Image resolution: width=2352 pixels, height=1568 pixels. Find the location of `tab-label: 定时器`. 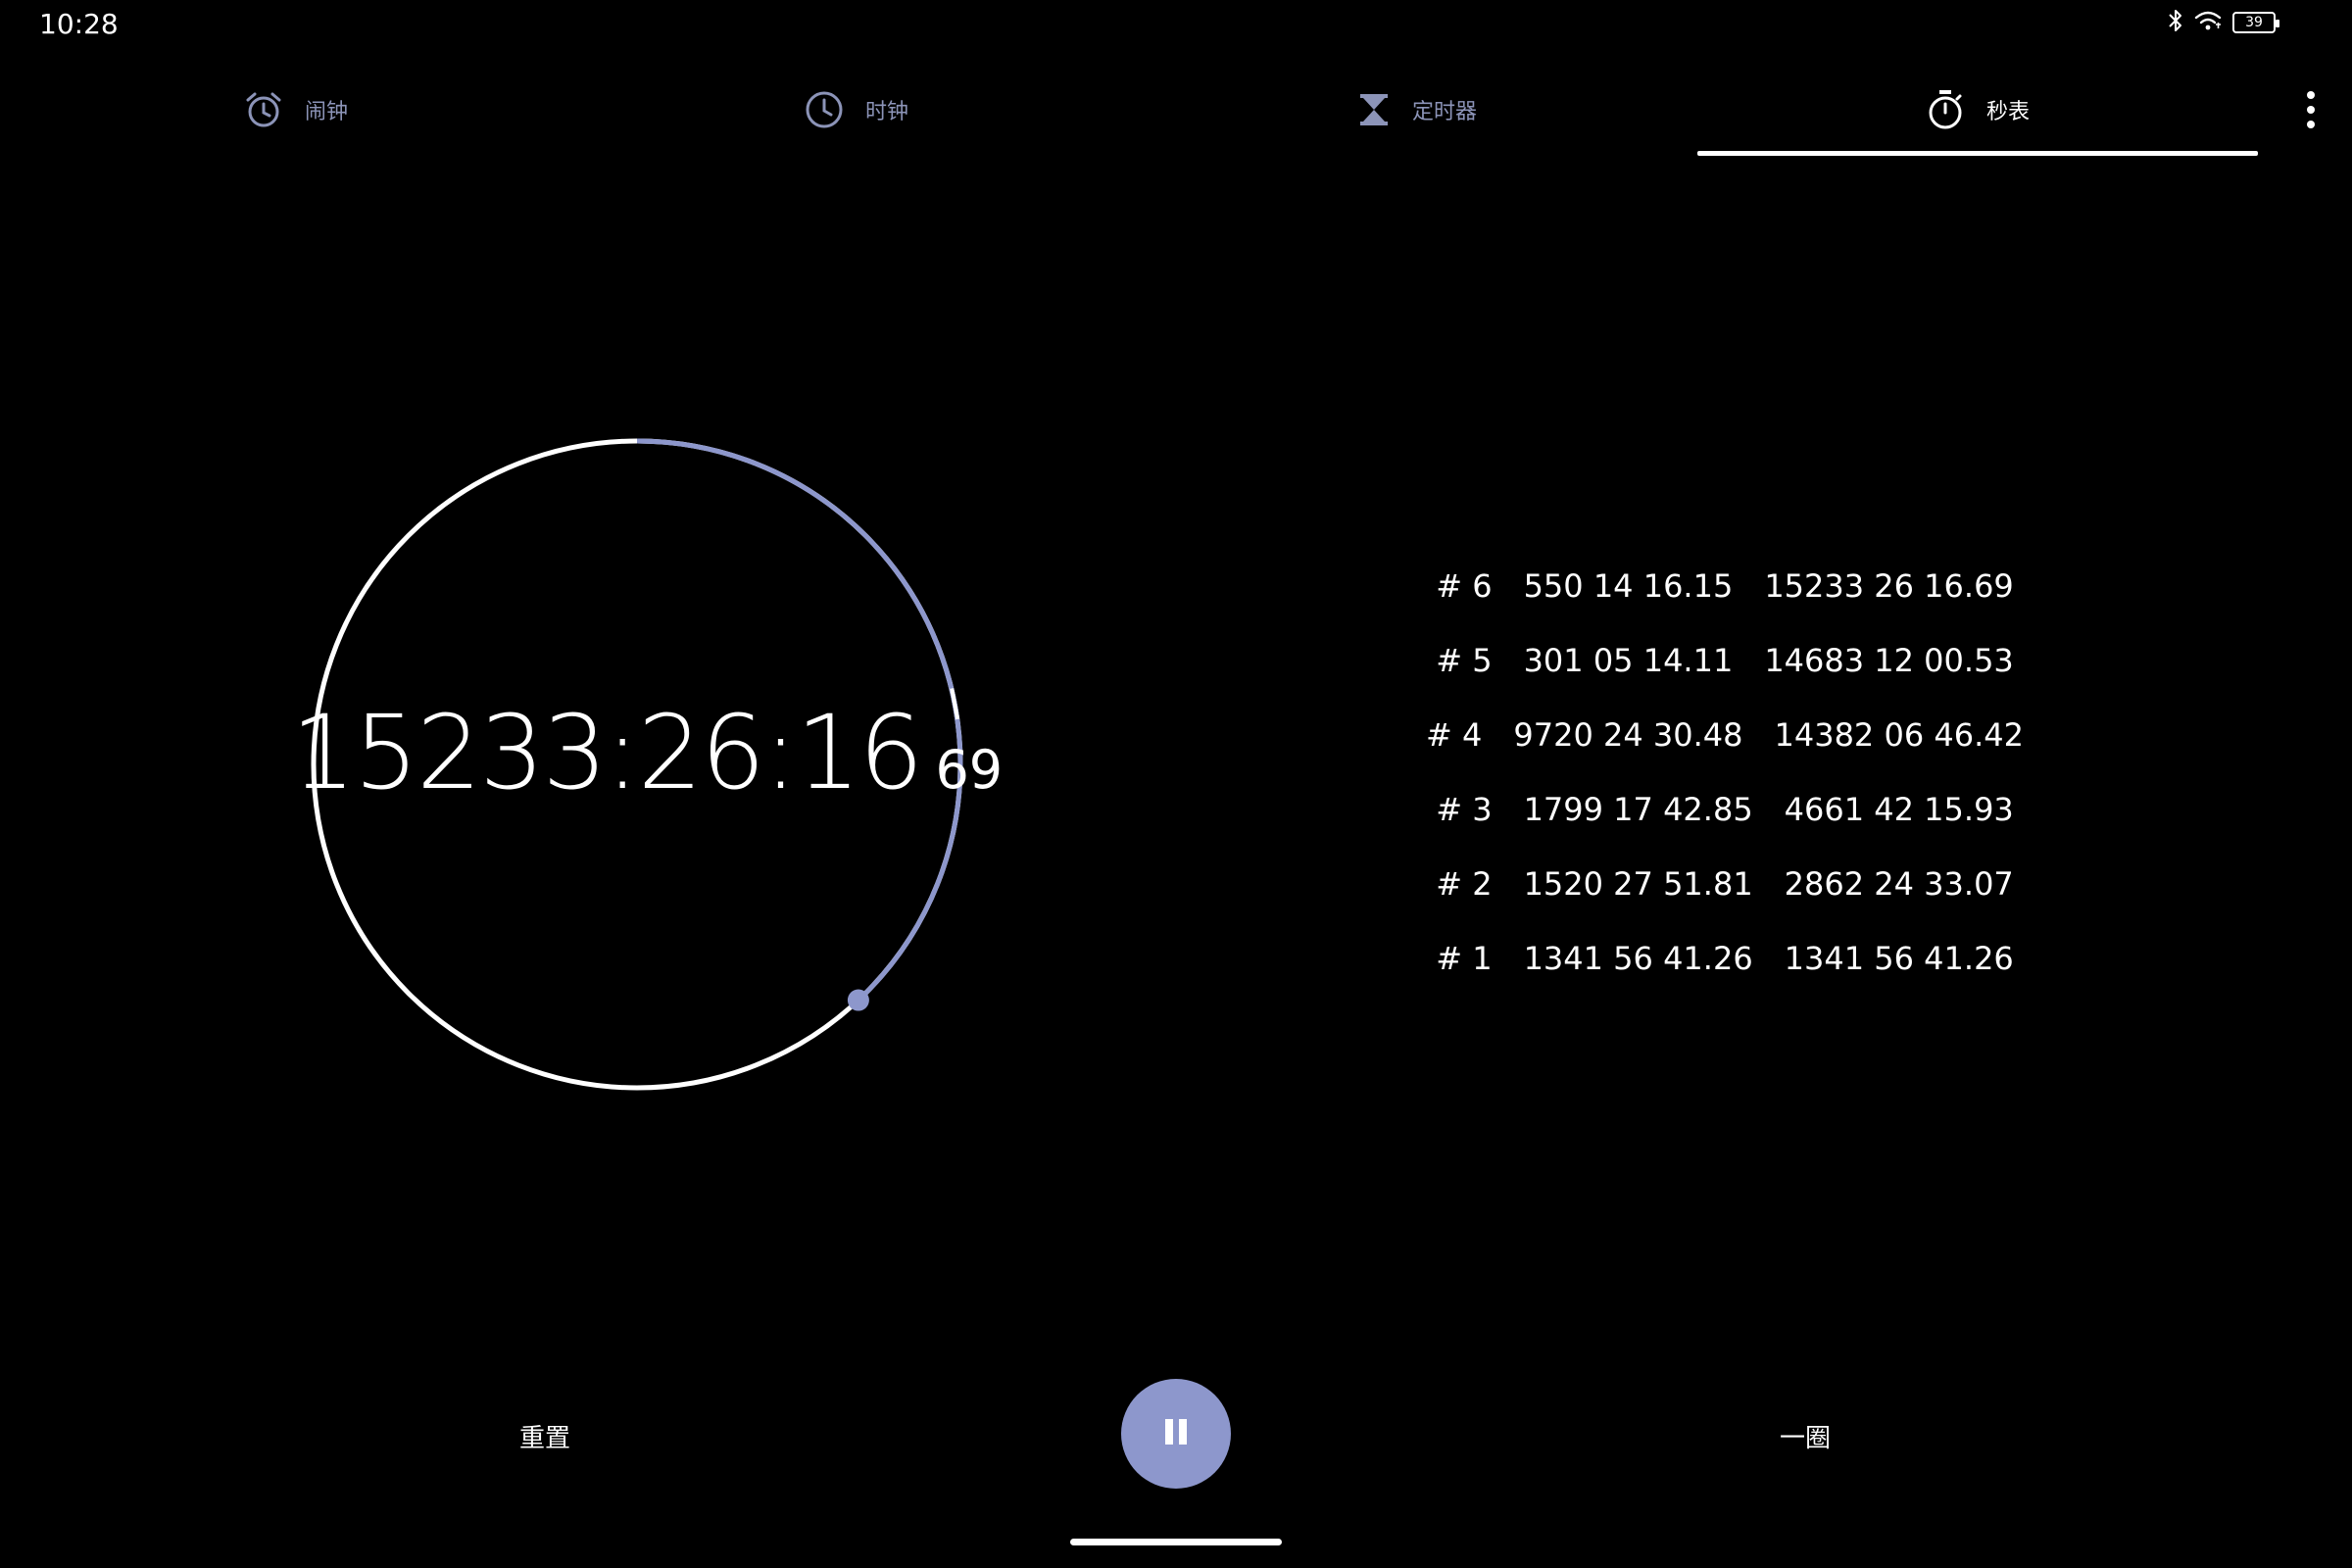

tab-label: 定时器 is located at coordinates (1444, 112).